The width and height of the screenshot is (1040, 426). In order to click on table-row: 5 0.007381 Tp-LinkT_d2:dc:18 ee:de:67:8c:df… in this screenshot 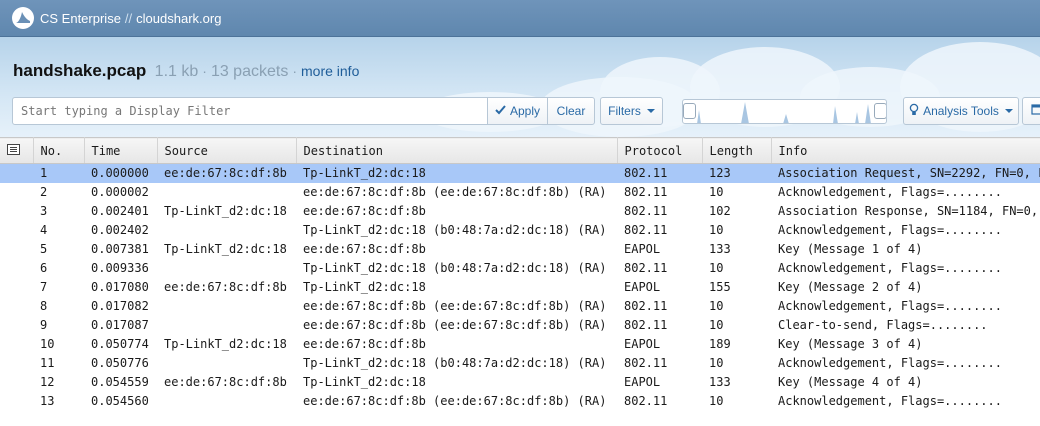, I will do `click(520, 249)`.